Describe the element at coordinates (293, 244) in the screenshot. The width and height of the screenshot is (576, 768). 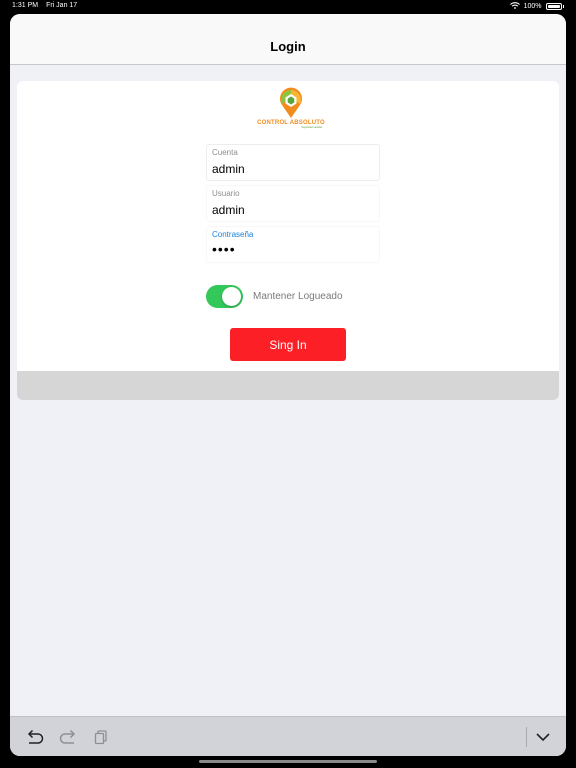
I see `password-field: Contraseña ••••` at that location.